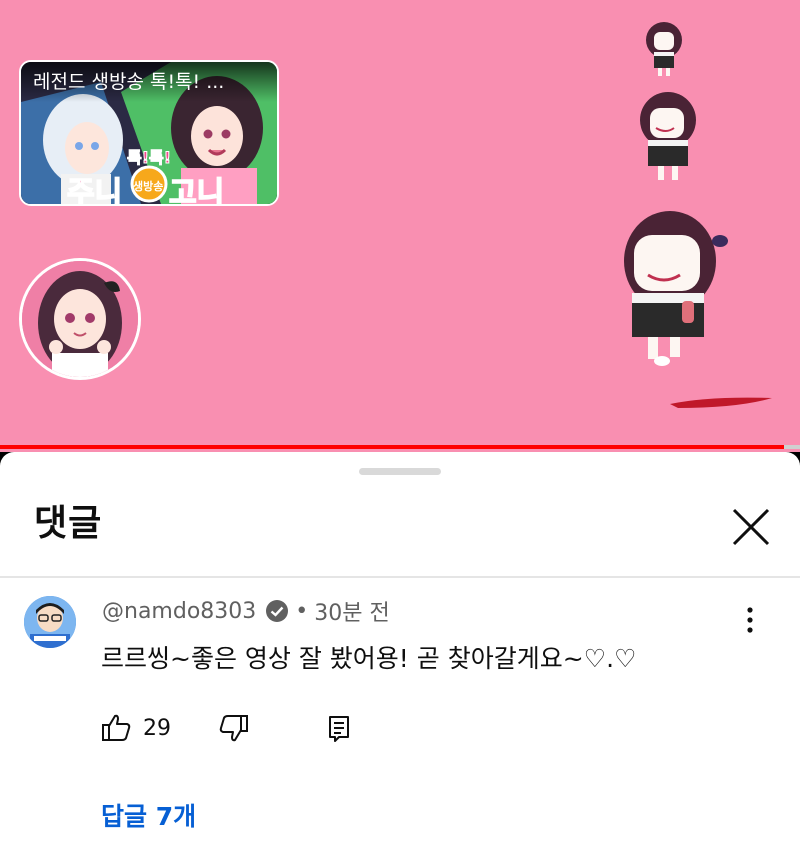 The width and height of the screenshot is (800, 853). Describe the element at coordinates (352, 613) in the screenshot. I see `comment-timestamp: 30분 전` at that location.